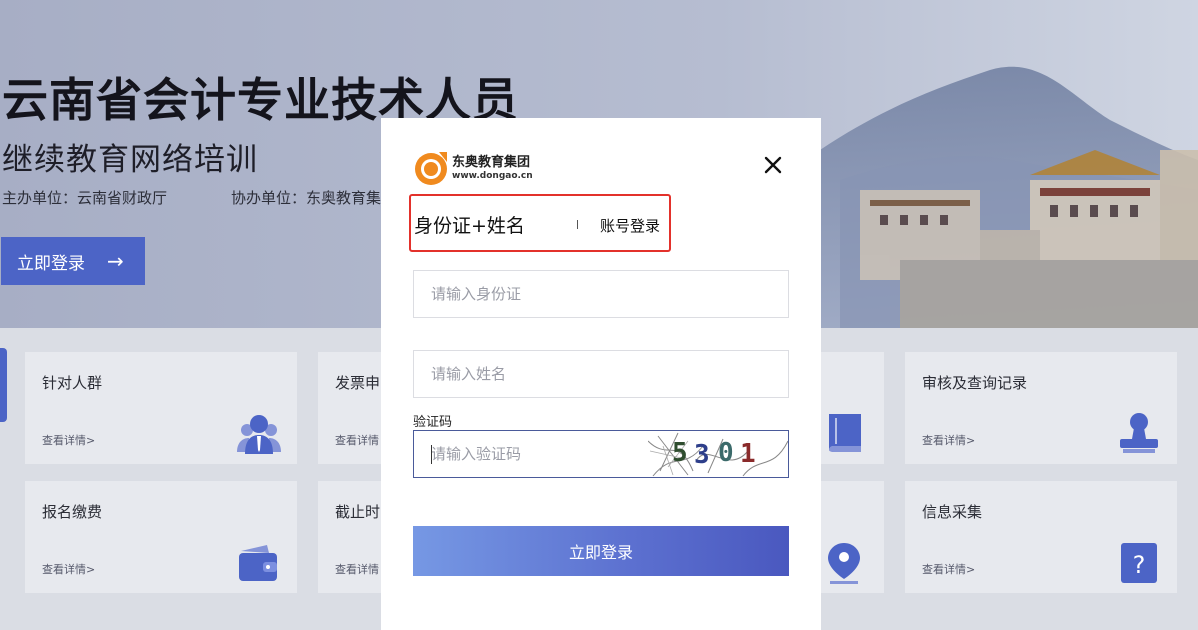 The height and width of the screenshot is (630, 1198). Describe the element at coordinates (433, 422) in the screenshot. I see `captcha-label: 验证码` at that location.